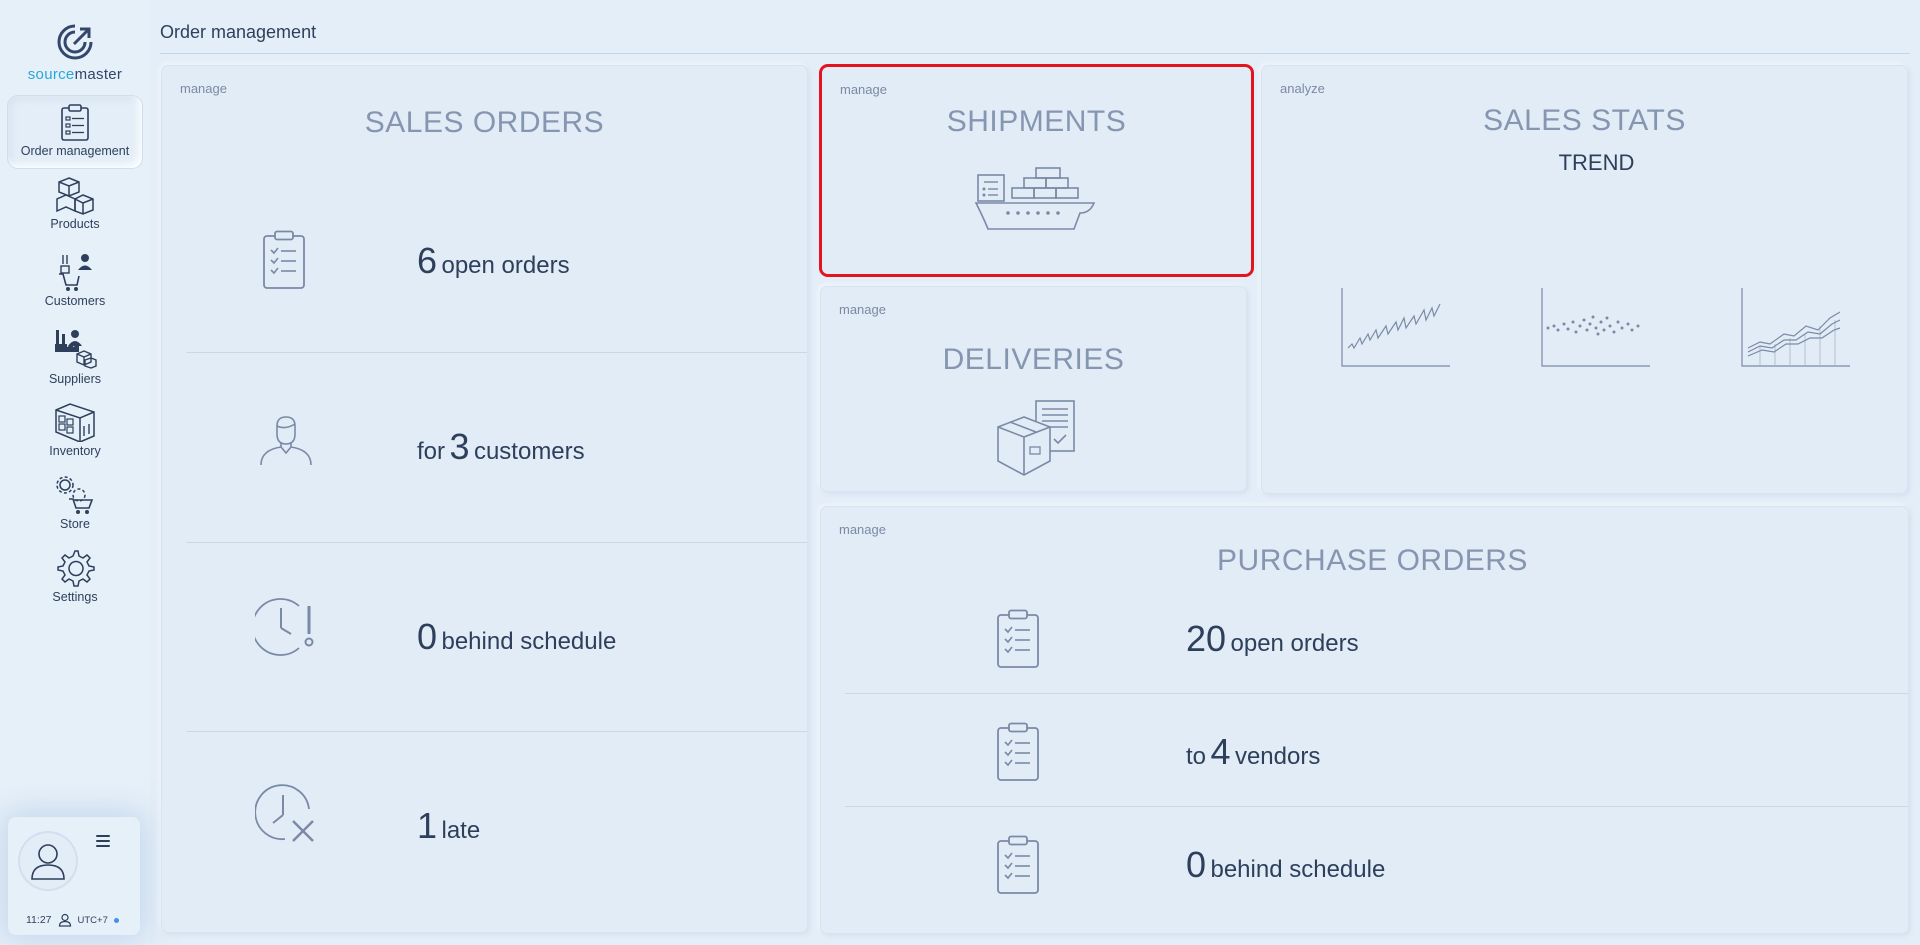 This screenshot has width=1920, height=945. I want to click on sidebar-item-label: Settings, so click(75, 597).